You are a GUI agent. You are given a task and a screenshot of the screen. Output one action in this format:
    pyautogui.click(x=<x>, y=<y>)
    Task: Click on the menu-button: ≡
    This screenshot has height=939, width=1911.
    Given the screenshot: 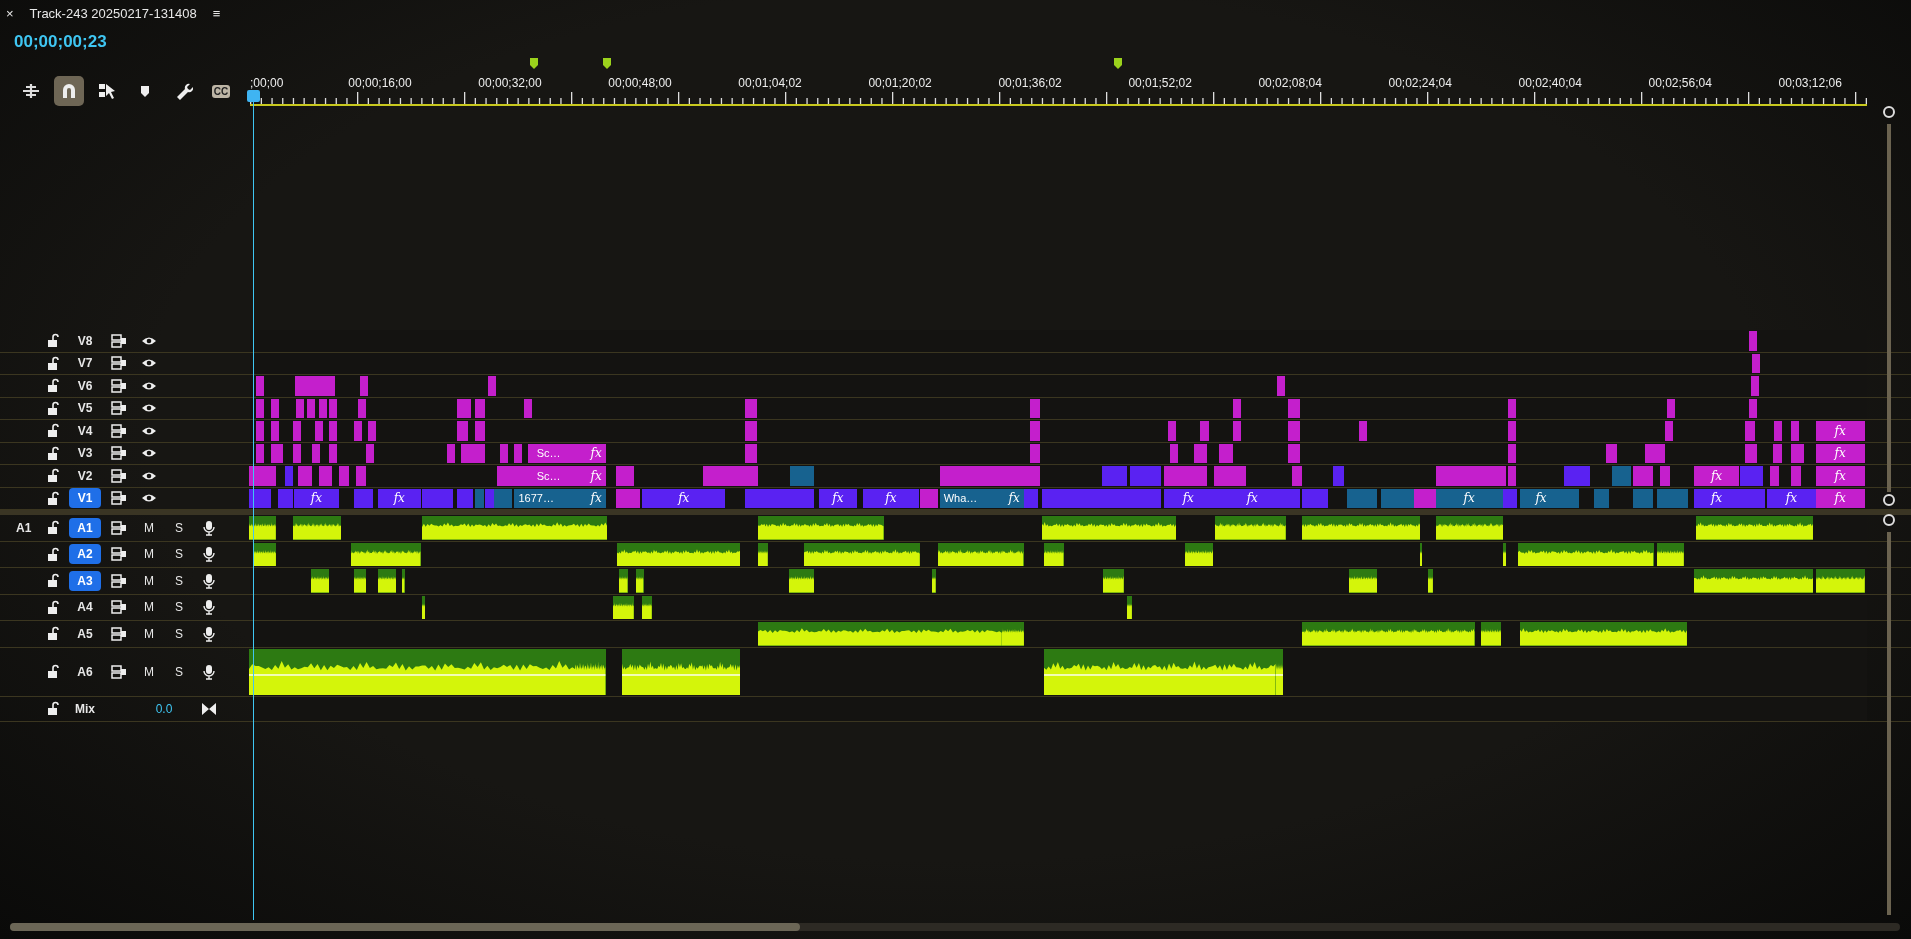 What is the action you would take?
    pyautogui.click(x=216, y=14)
    